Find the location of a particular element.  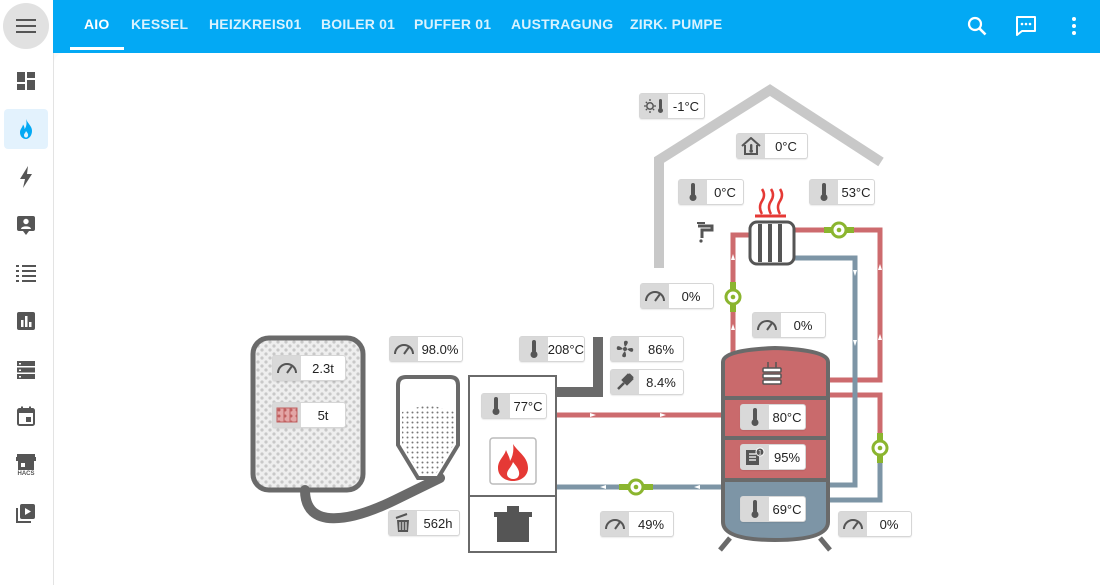

sidebar-item-media is located at coordinates (26, 513).